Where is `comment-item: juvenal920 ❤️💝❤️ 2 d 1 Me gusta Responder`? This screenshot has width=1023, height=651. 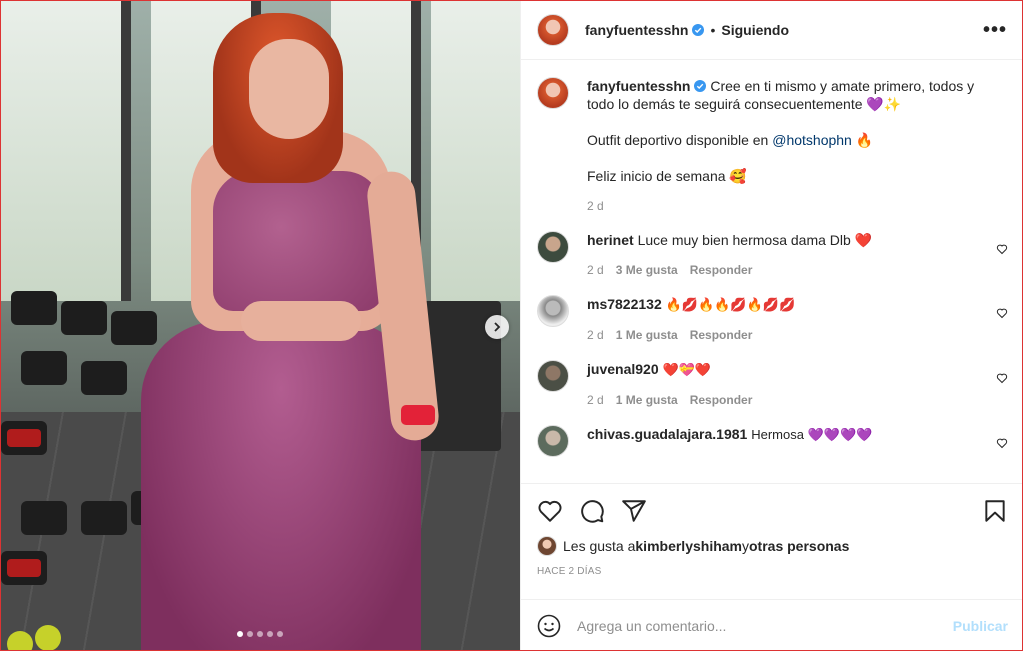
comment-item: juvenal920 ❤️💝❤️ 2 d 1 Me gusta Responder is located at coordinates (772, 384).